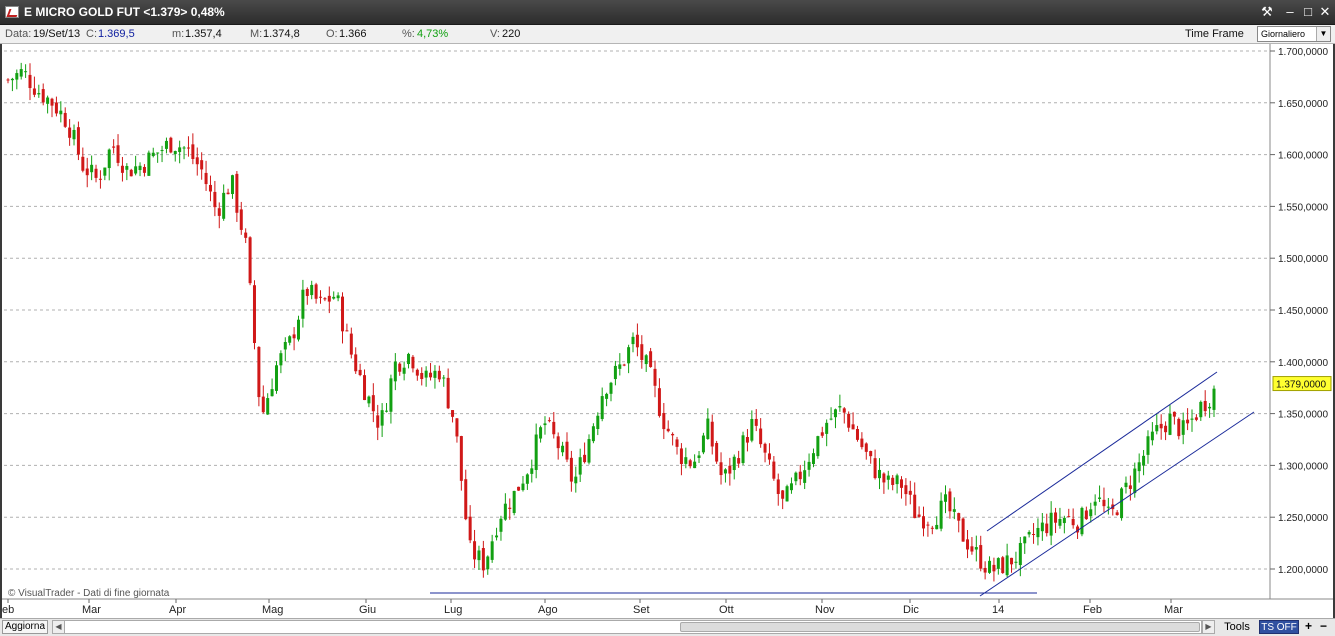  What do you see at coordinates (433, 34) in the screenshot?
I see `percent-value: 4,73%` at bounding box center [433, 34].